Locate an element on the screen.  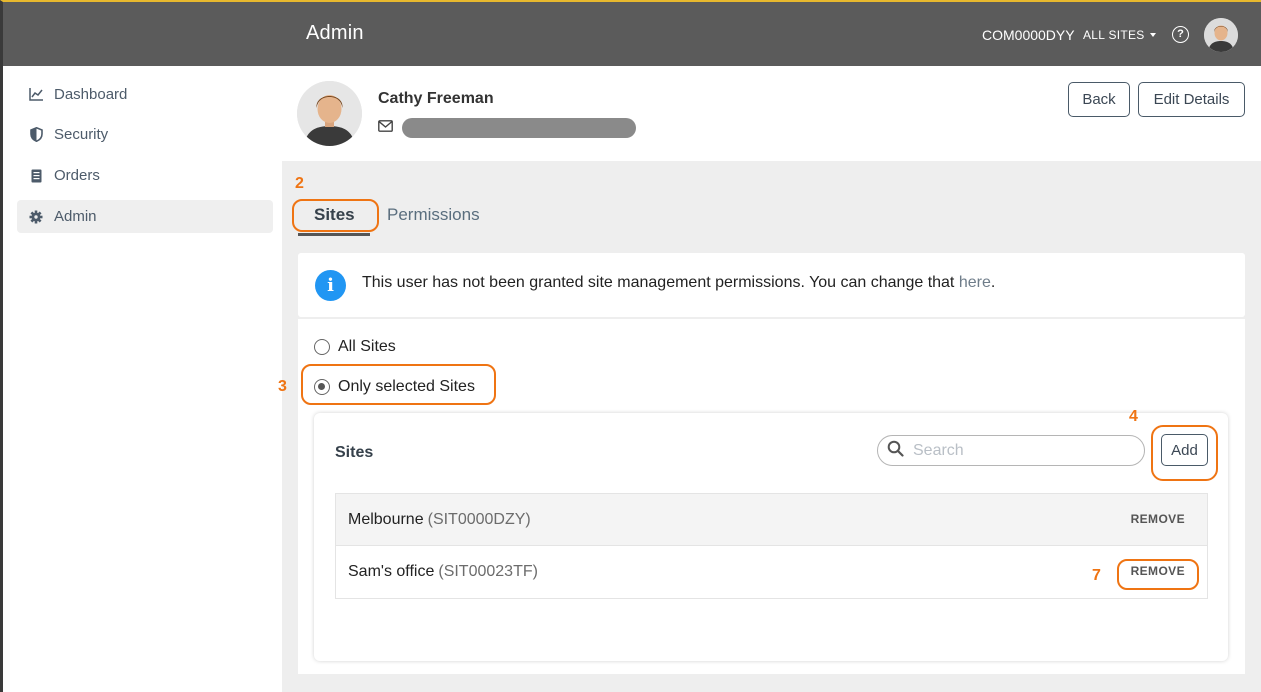
sidebar-item-label: Security is located at coordinates (81, 134).